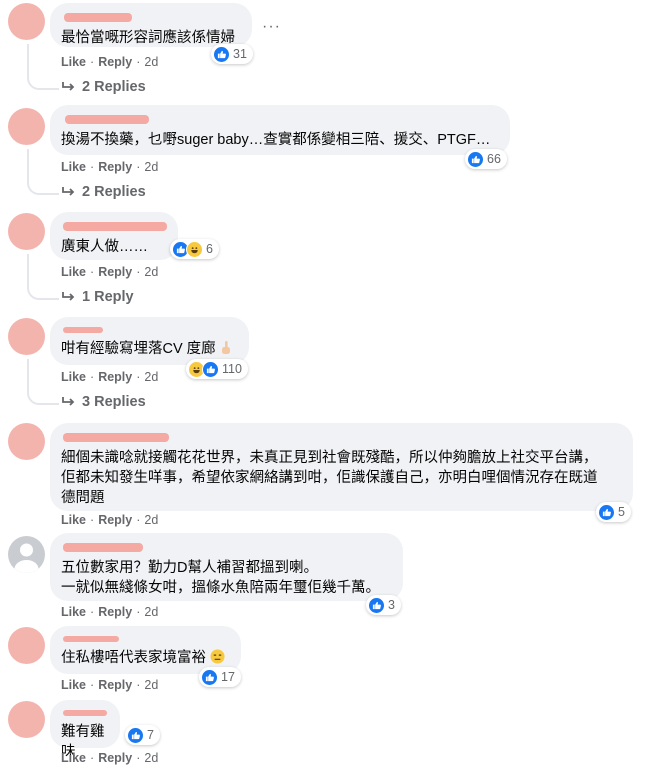  What do you see at coordinates (26, 554) in the screenshot?
I see `default-avatar-icon` at bounding box center [26, 554].